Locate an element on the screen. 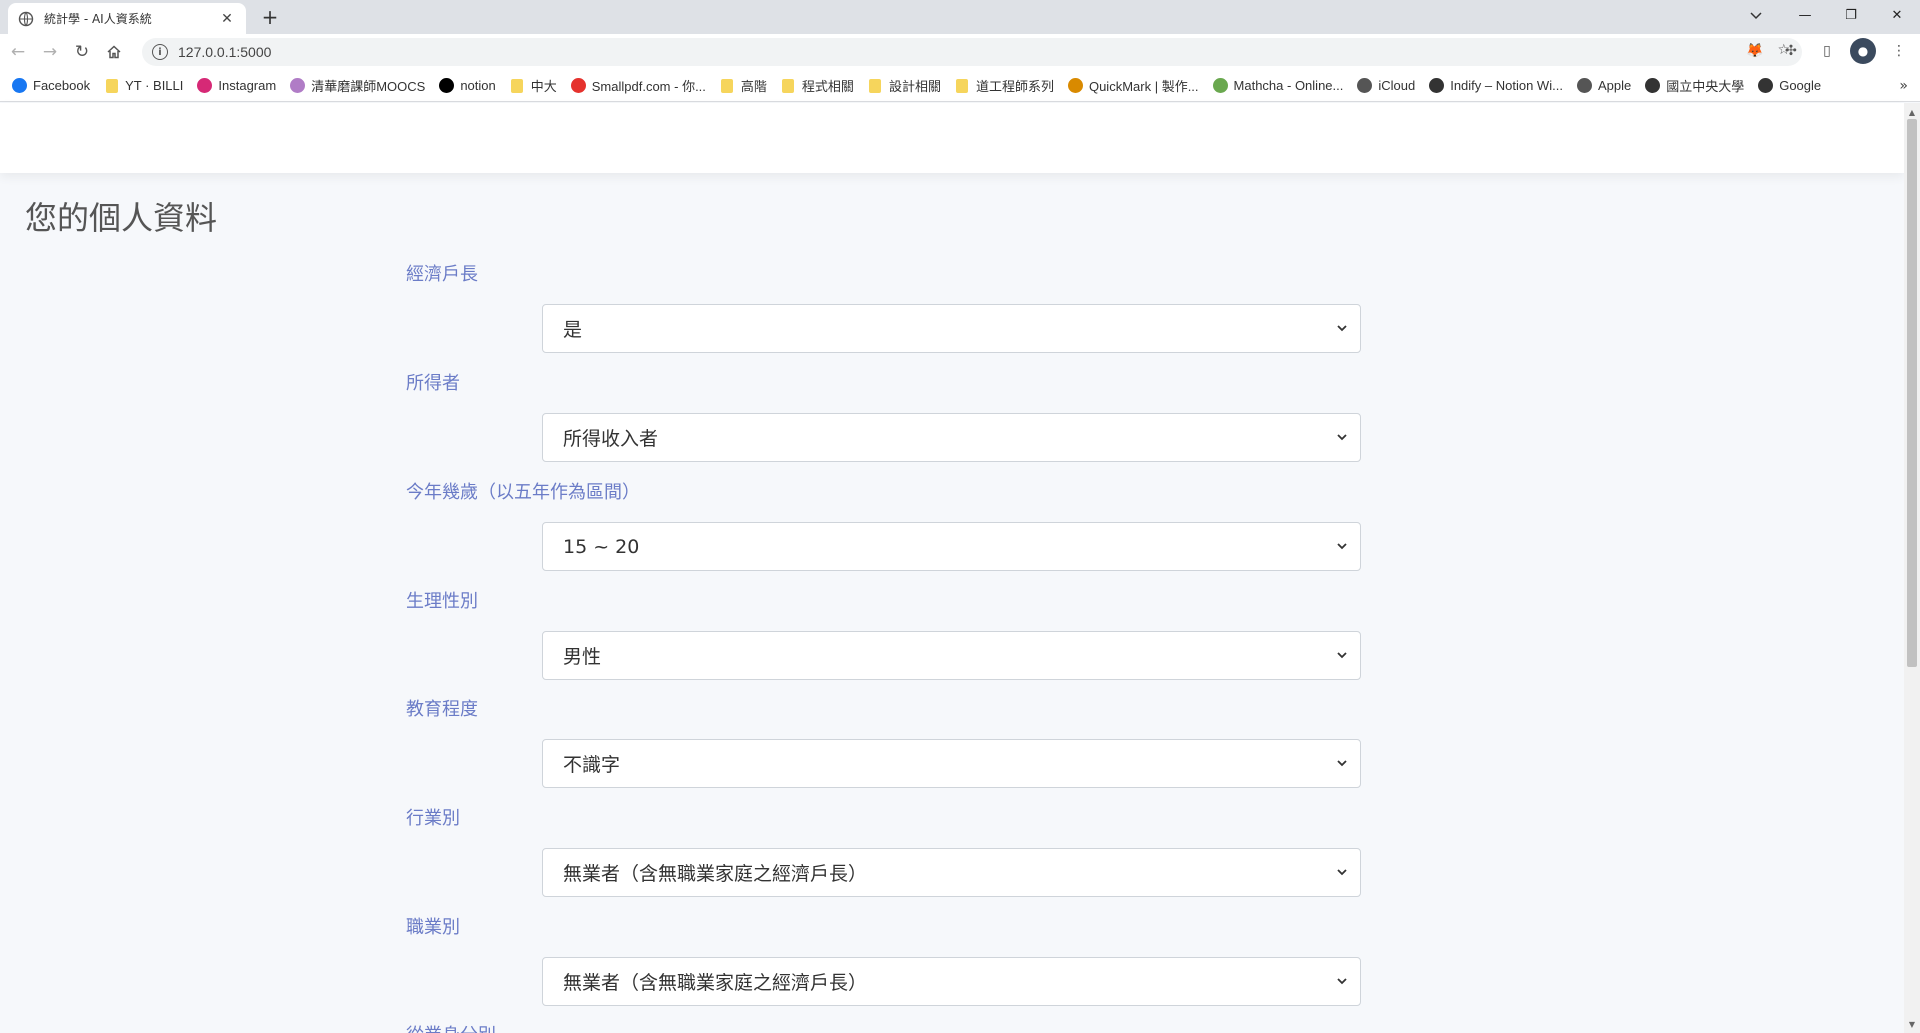 The width and height of the screenshot is (1920, 1033). address-bar: i 127.0.0.1:5000 ⇪ ☆ is located at coordinates (972, 52).